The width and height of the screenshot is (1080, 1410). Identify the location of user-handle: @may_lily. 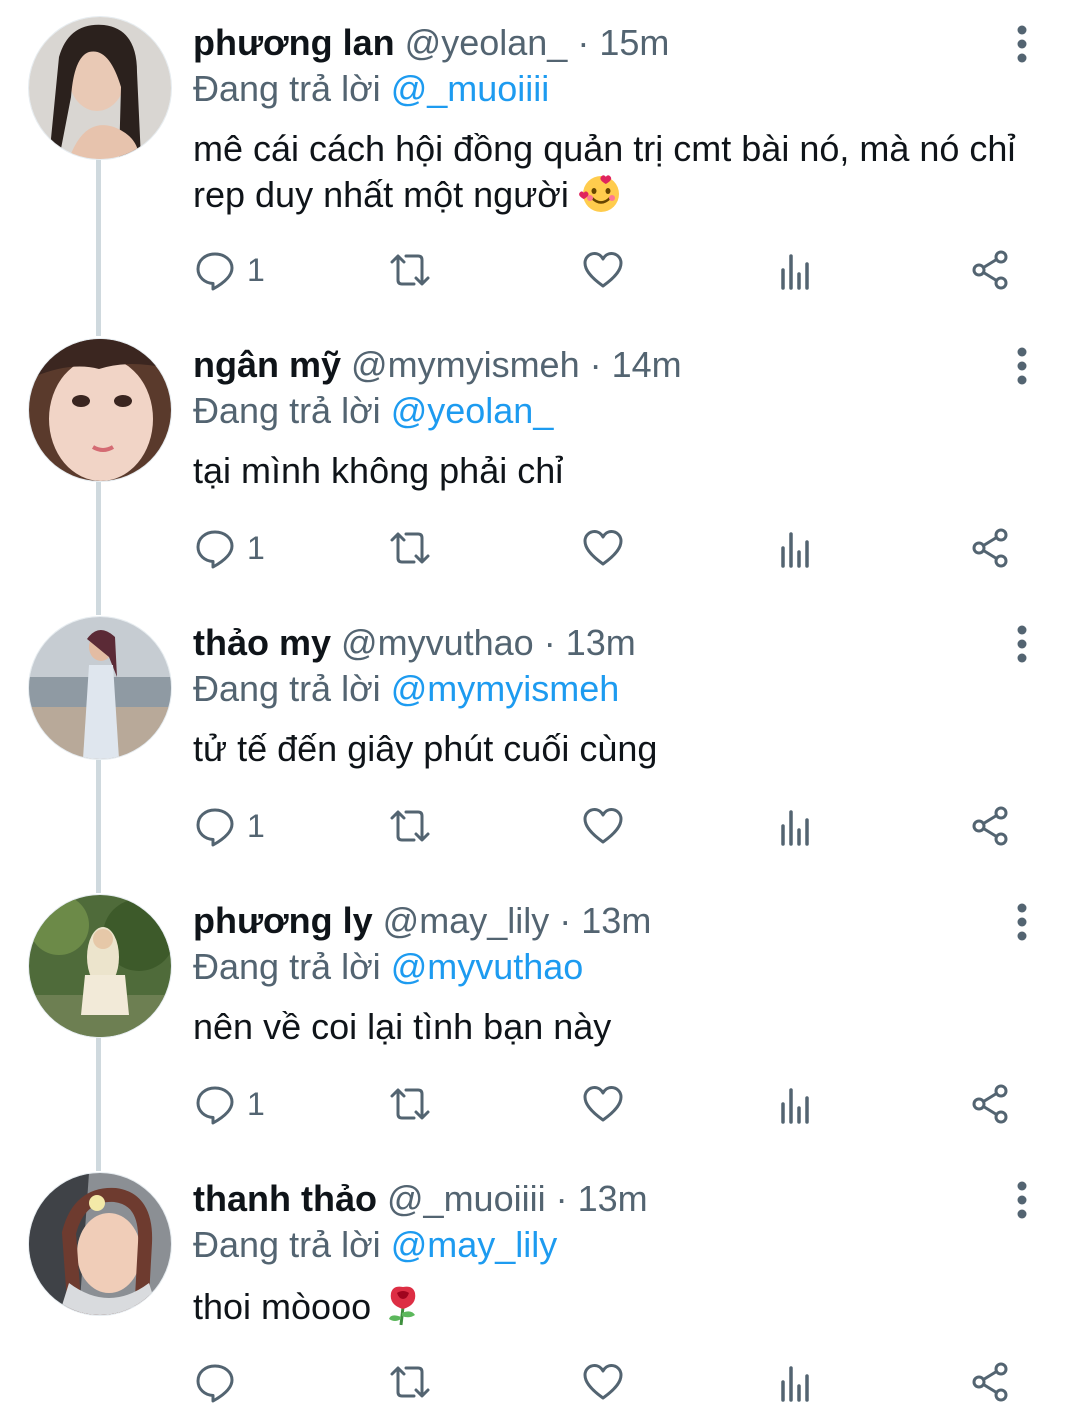
(466, 920).